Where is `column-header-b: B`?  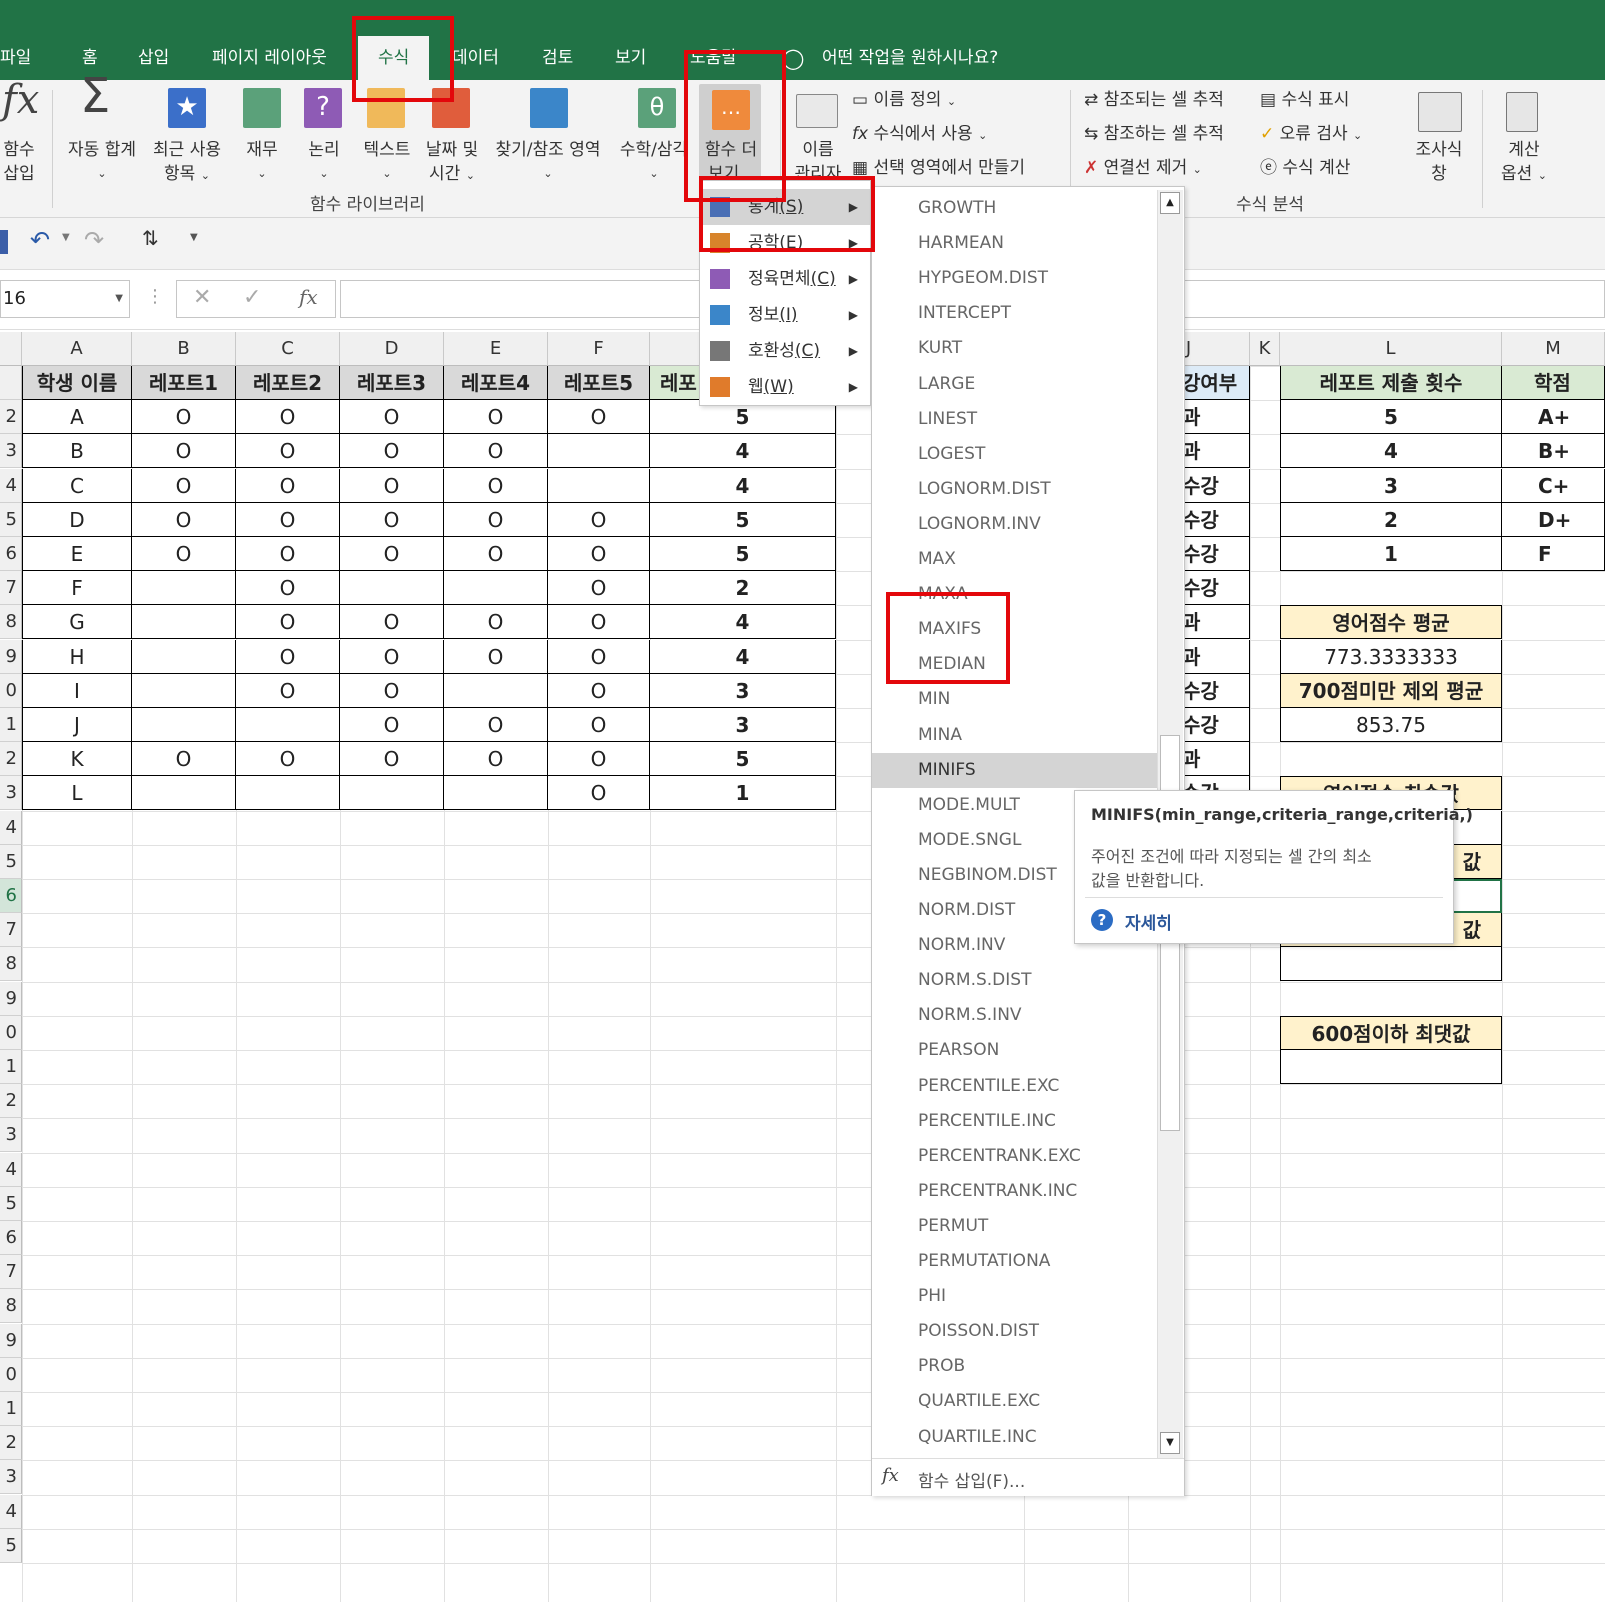
column-header-b: B is located at coordinates (184, 349).